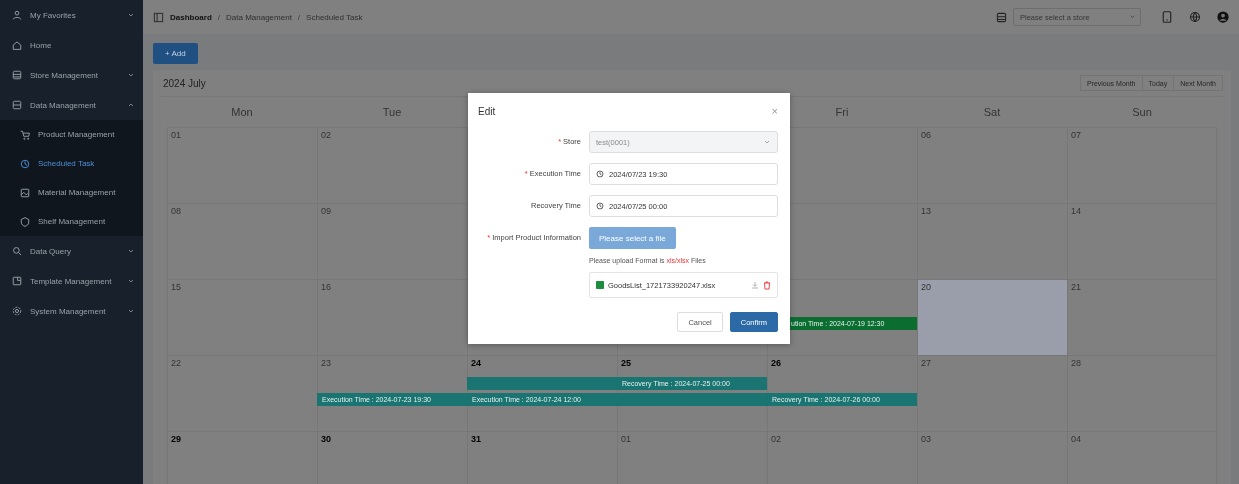  What do you see at coordinates (1142, 317) in the screenshot?
I see `day-cell: 21` at bounding box center [1142, 317].